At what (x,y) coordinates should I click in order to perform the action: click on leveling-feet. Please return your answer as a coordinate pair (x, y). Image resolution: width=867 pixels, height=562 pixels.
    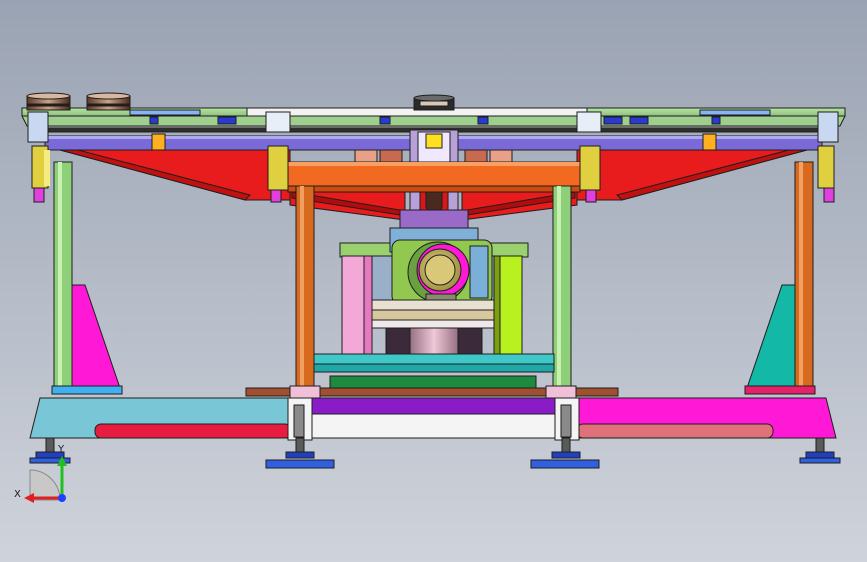
    Looking at the image, I should click on (435, 453).